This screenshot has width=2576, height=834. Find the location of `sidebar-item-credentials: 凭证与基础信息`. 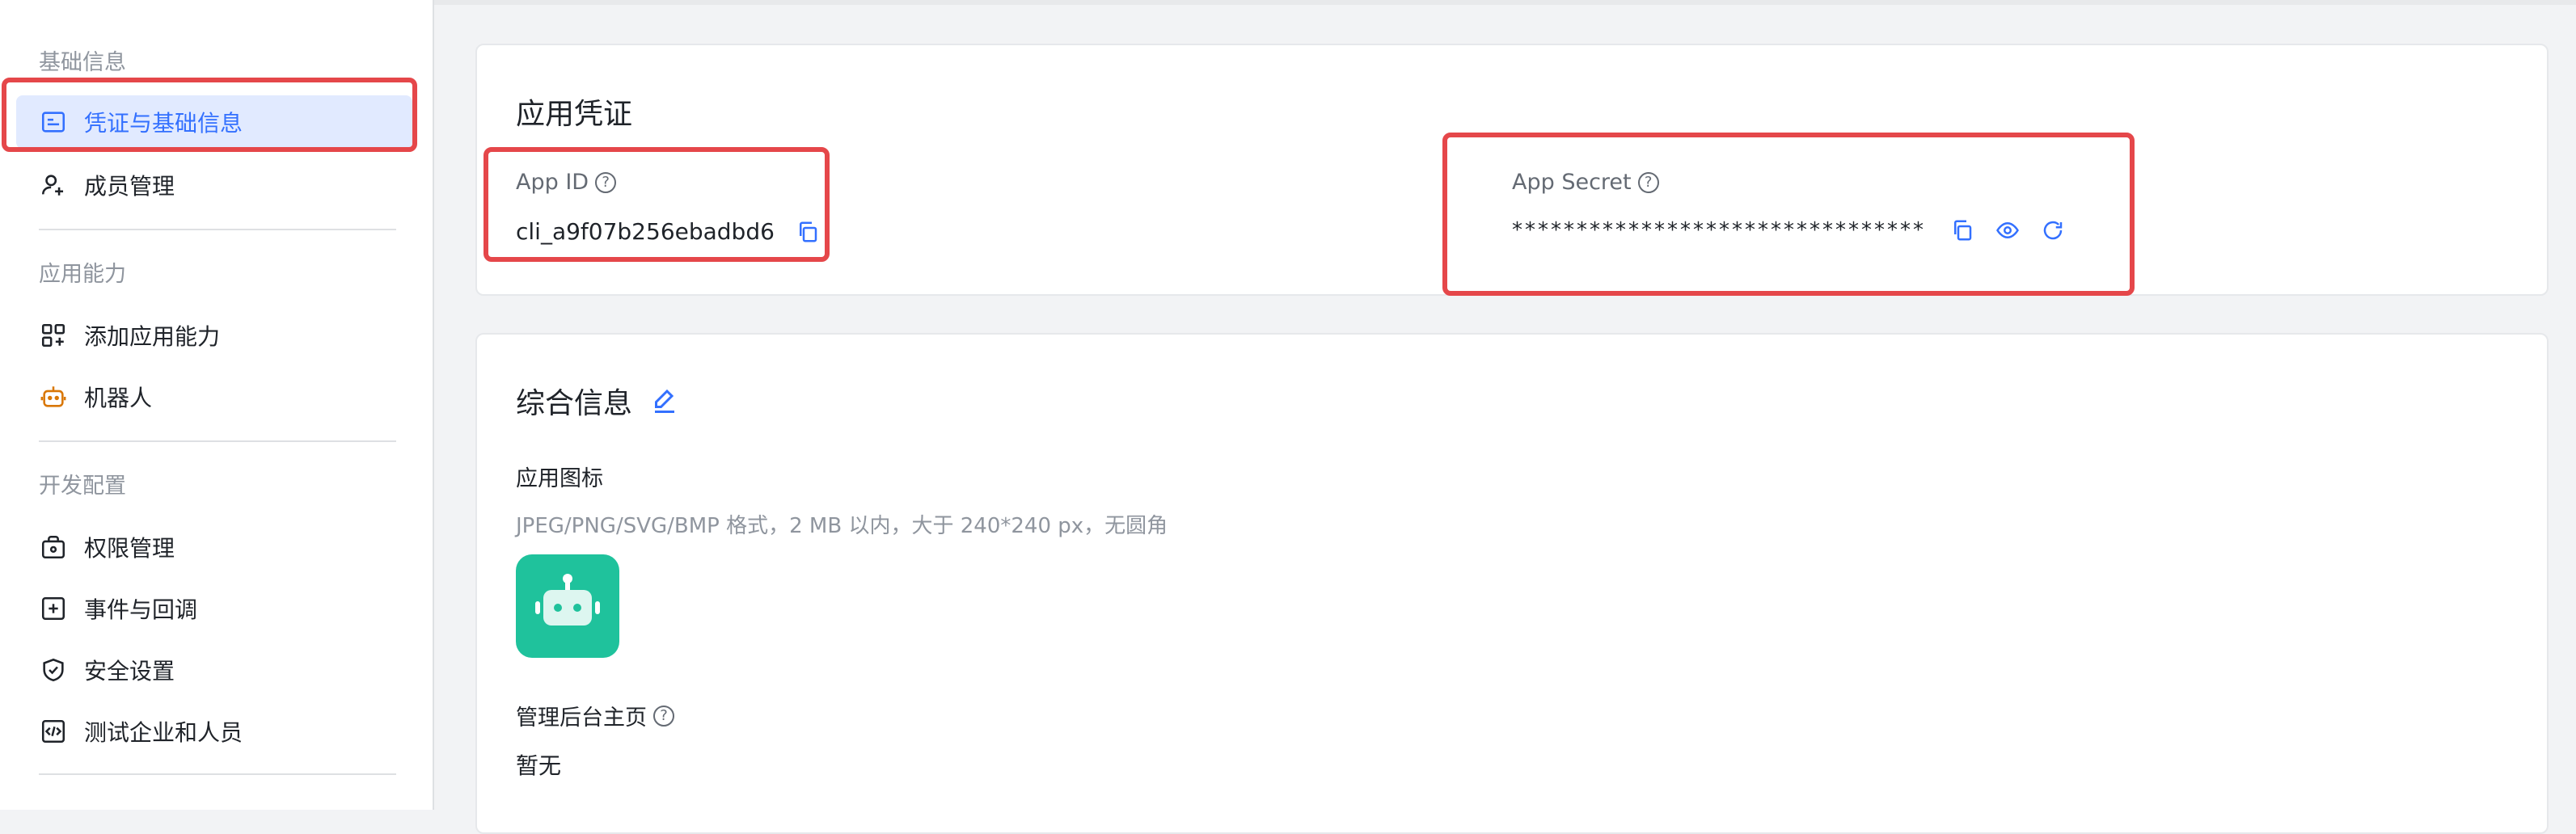

sidebar-item-credentials: 凭证与基础信息 is located at coordinates (214, 122).